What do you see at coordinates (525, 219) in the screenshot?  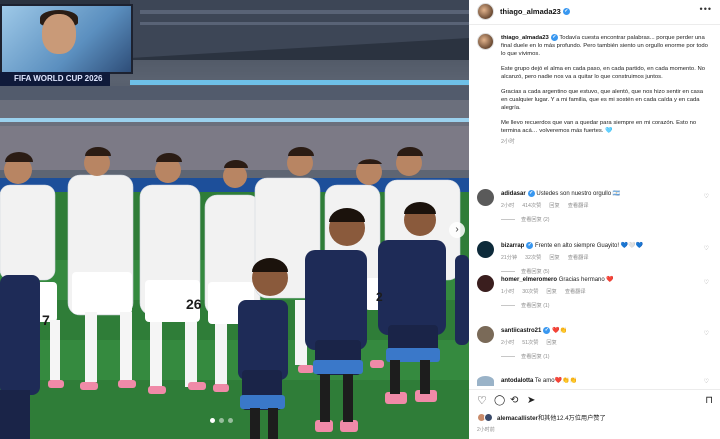 I see `view-replies-button: 查看回复 (2)` at bounding box center [525, 219].